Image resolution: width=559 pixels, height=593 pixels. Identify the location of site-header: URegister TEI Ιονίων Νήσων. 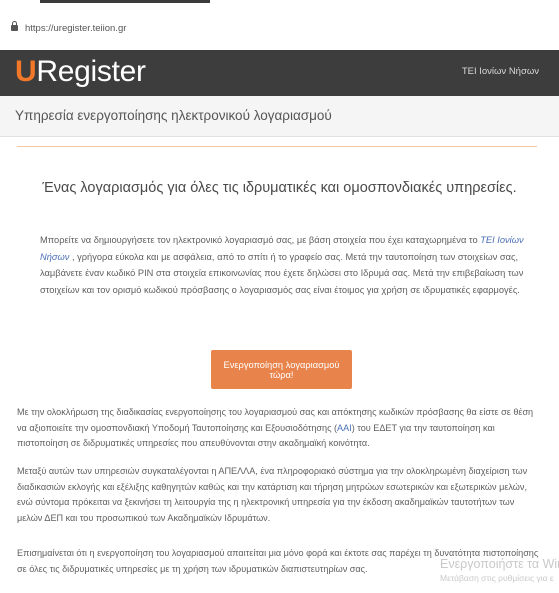
(279, 73).